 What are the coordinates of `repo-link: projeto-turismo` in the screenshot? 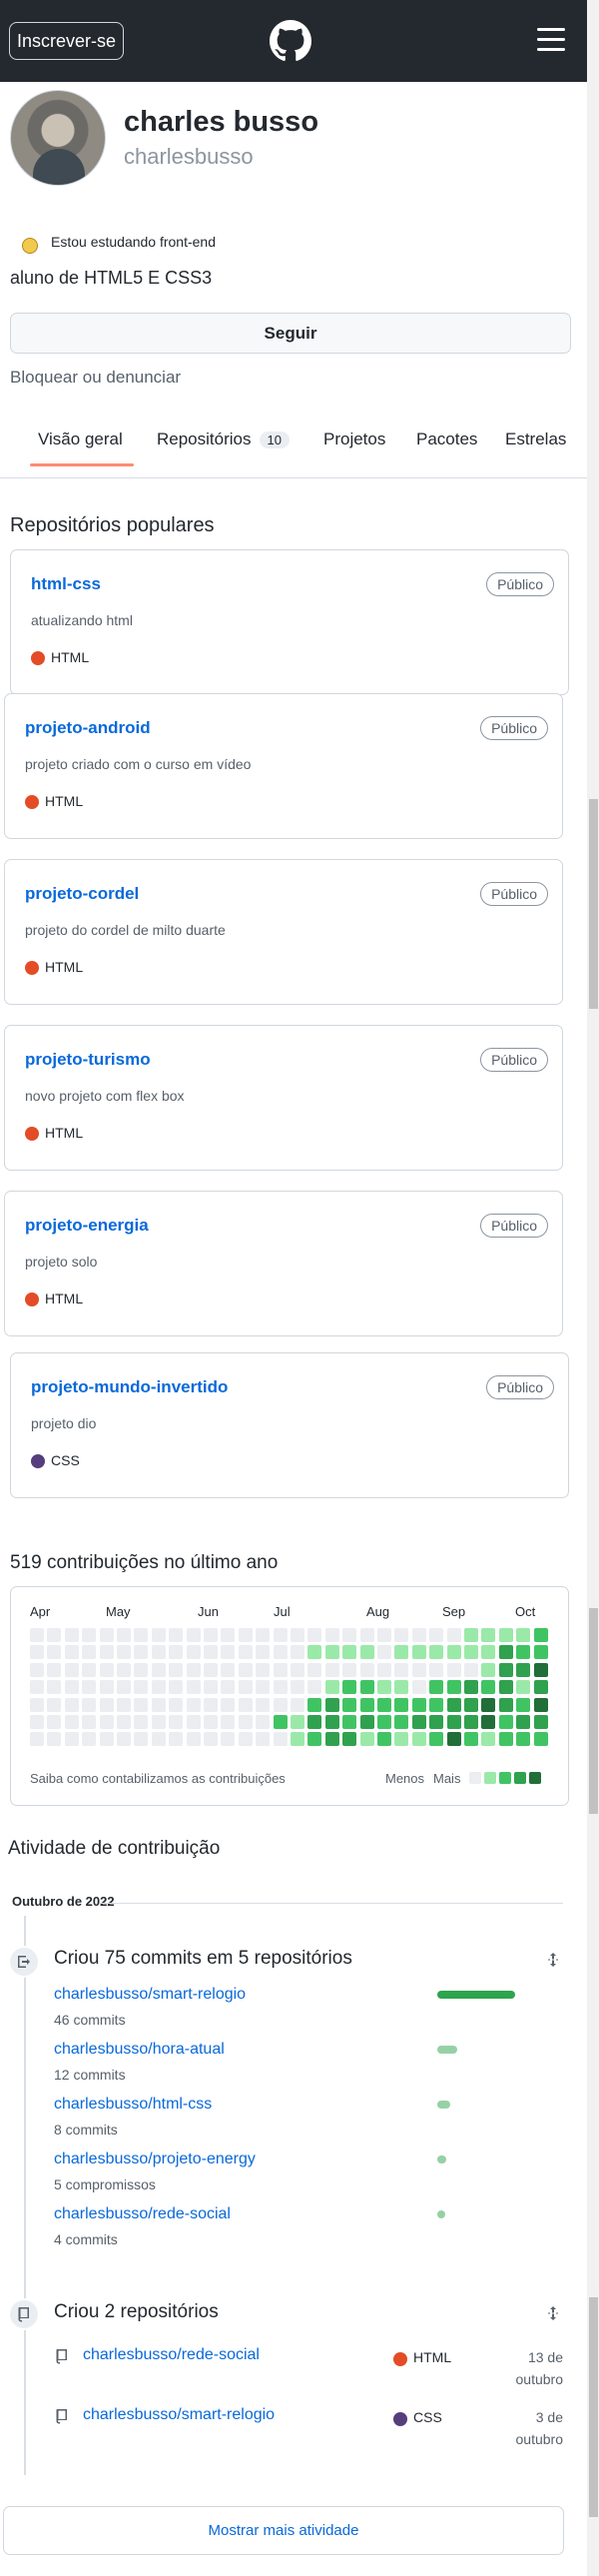 It's located at (88, 1060).